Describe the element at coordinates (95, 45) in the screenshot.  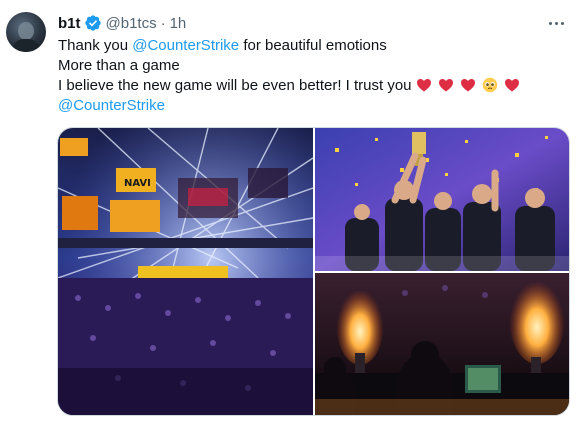
I see `text-segment: Thank you` at that location.